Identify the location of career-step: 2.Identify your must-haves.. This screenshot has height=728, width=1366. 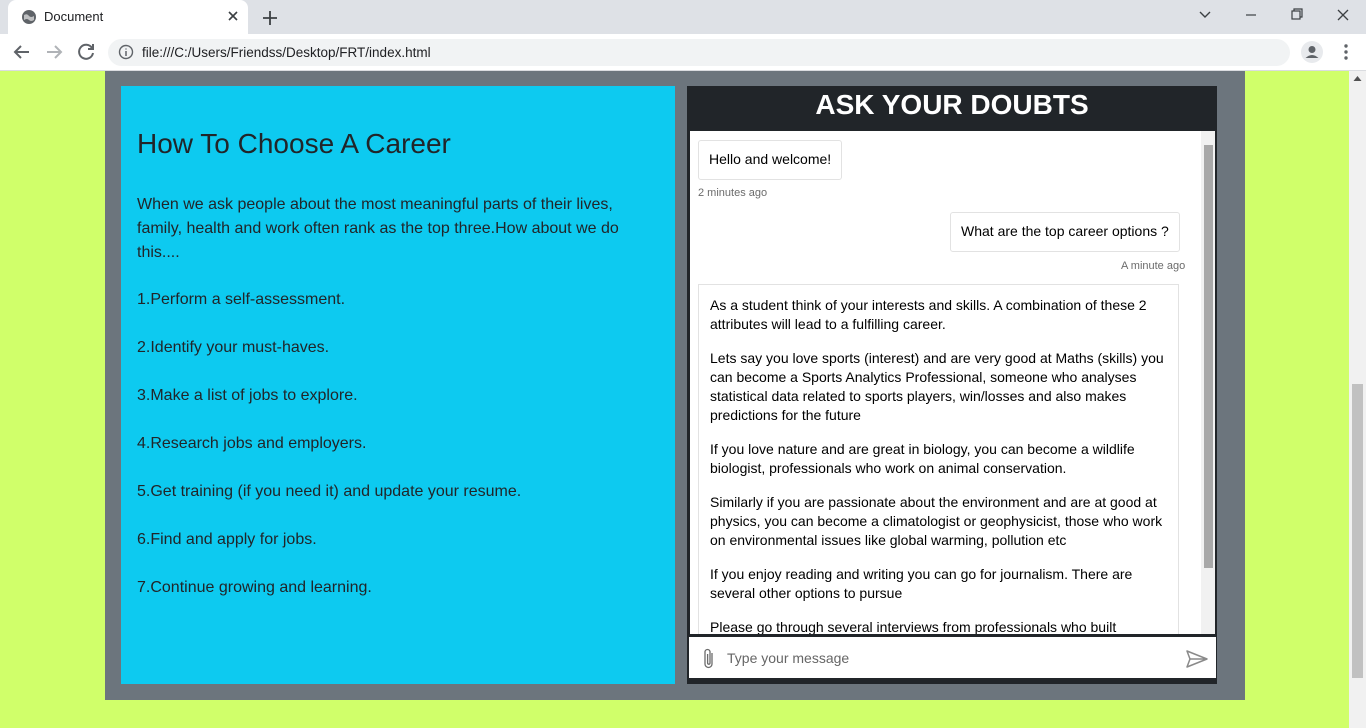
(233, 347).